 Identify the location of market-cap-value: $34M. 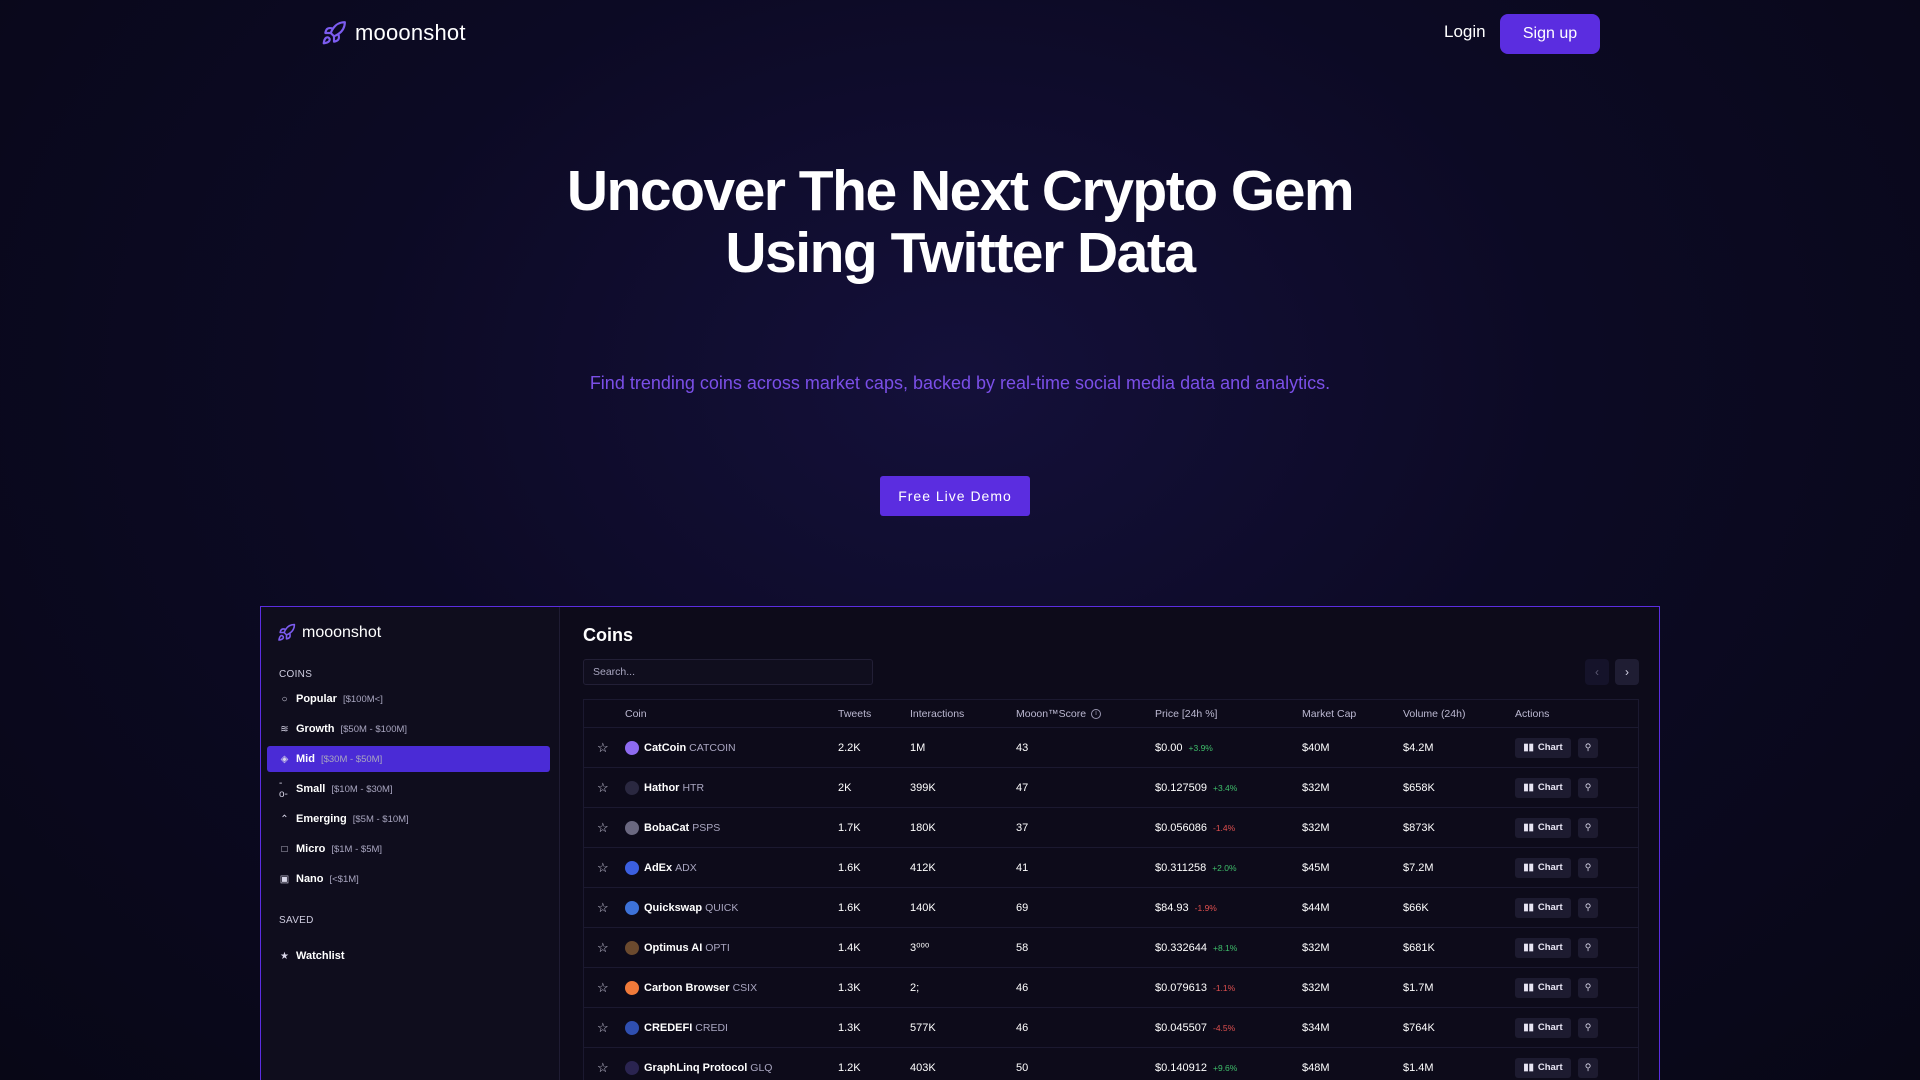
(1316, 1027).